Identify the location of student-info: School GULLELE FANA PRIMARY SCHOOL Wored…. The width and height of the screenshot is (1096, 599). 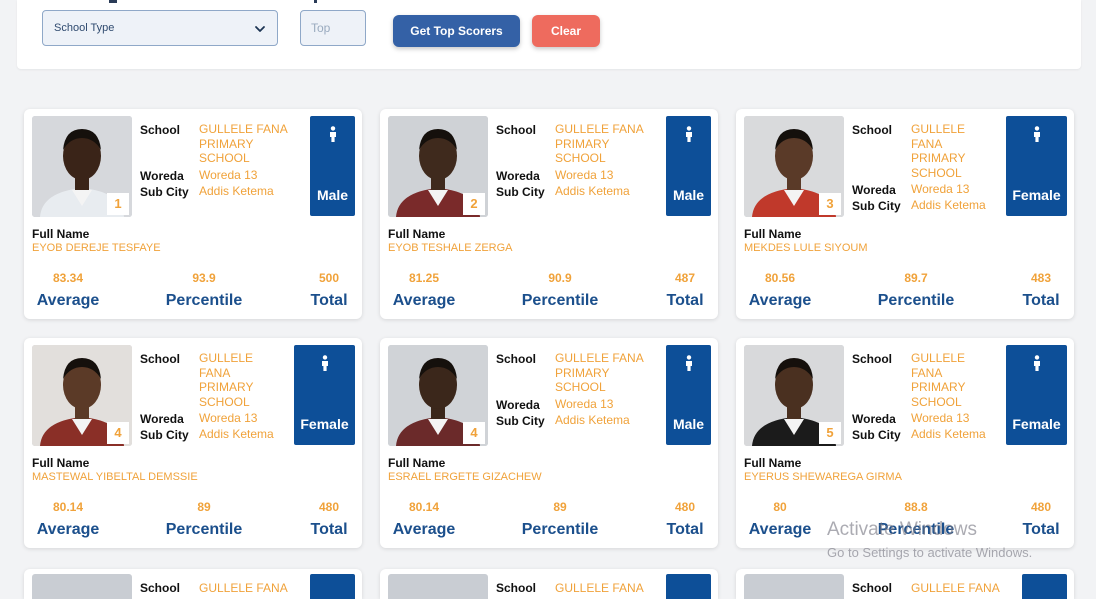
(225, 161).